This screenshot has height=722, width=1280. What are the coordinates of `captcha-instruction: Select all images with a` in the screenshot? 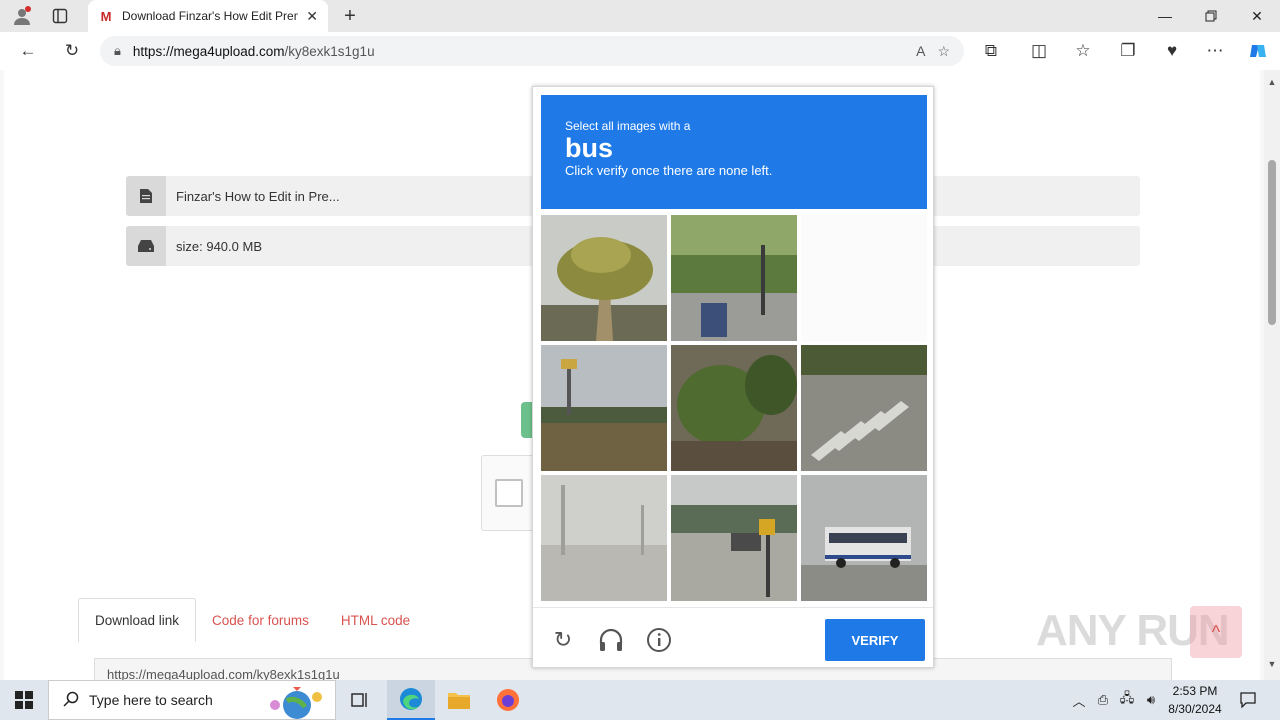 It's located at (628, 126).